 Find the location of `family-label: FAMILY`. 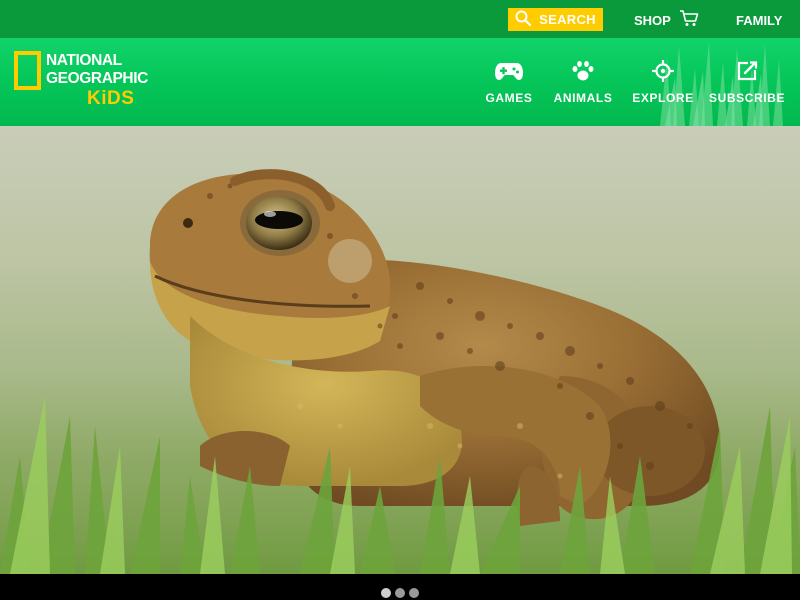

family-label: FAMILY is located at coordinates (759, 20).